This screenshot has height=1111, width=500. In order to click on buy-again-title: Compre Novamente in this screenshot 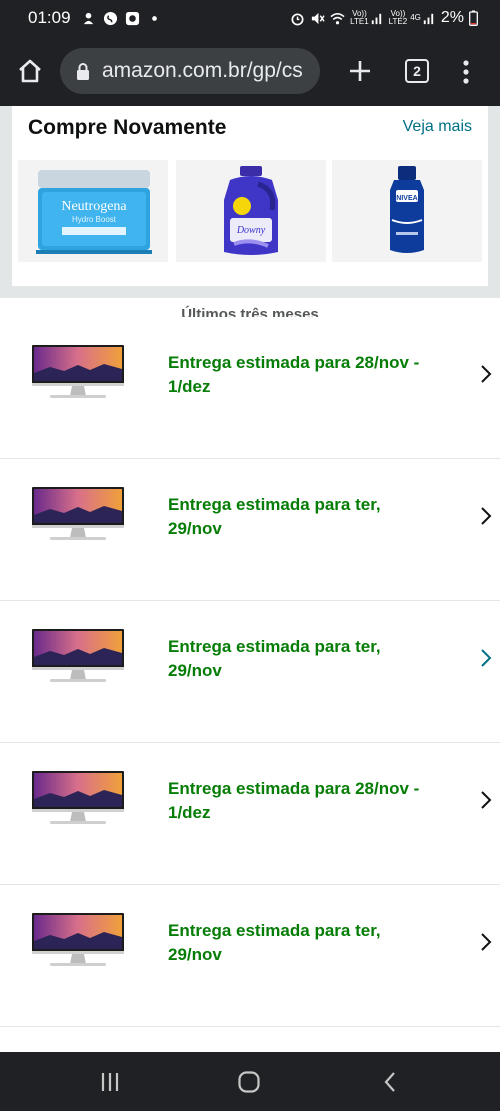, I will do `click(127, 127)`.